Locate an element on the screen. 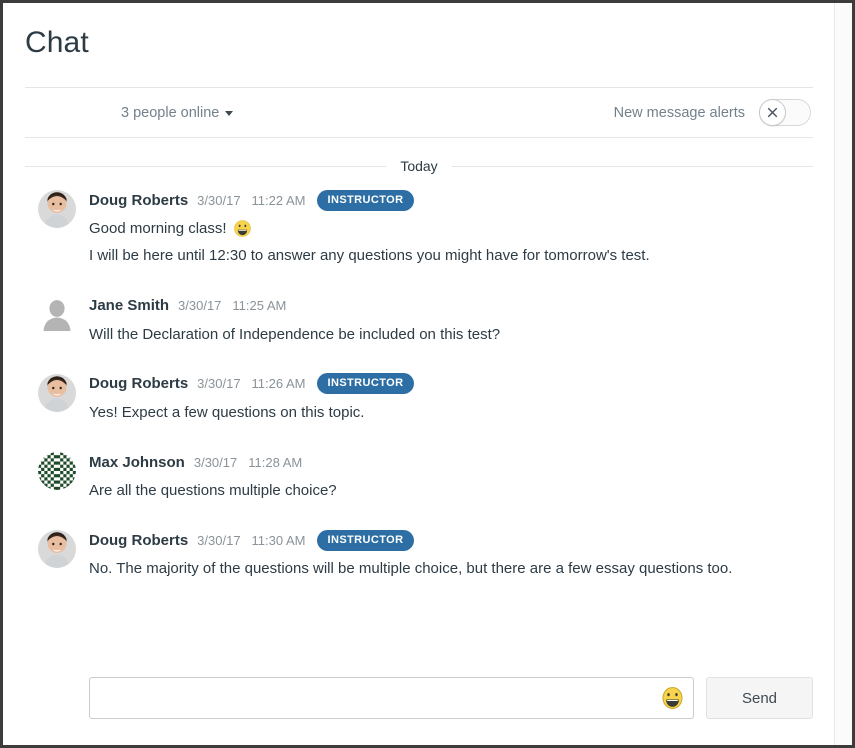 This screenshot has height=748, width=855. toggle-knob is located at coordinates (772, 112).